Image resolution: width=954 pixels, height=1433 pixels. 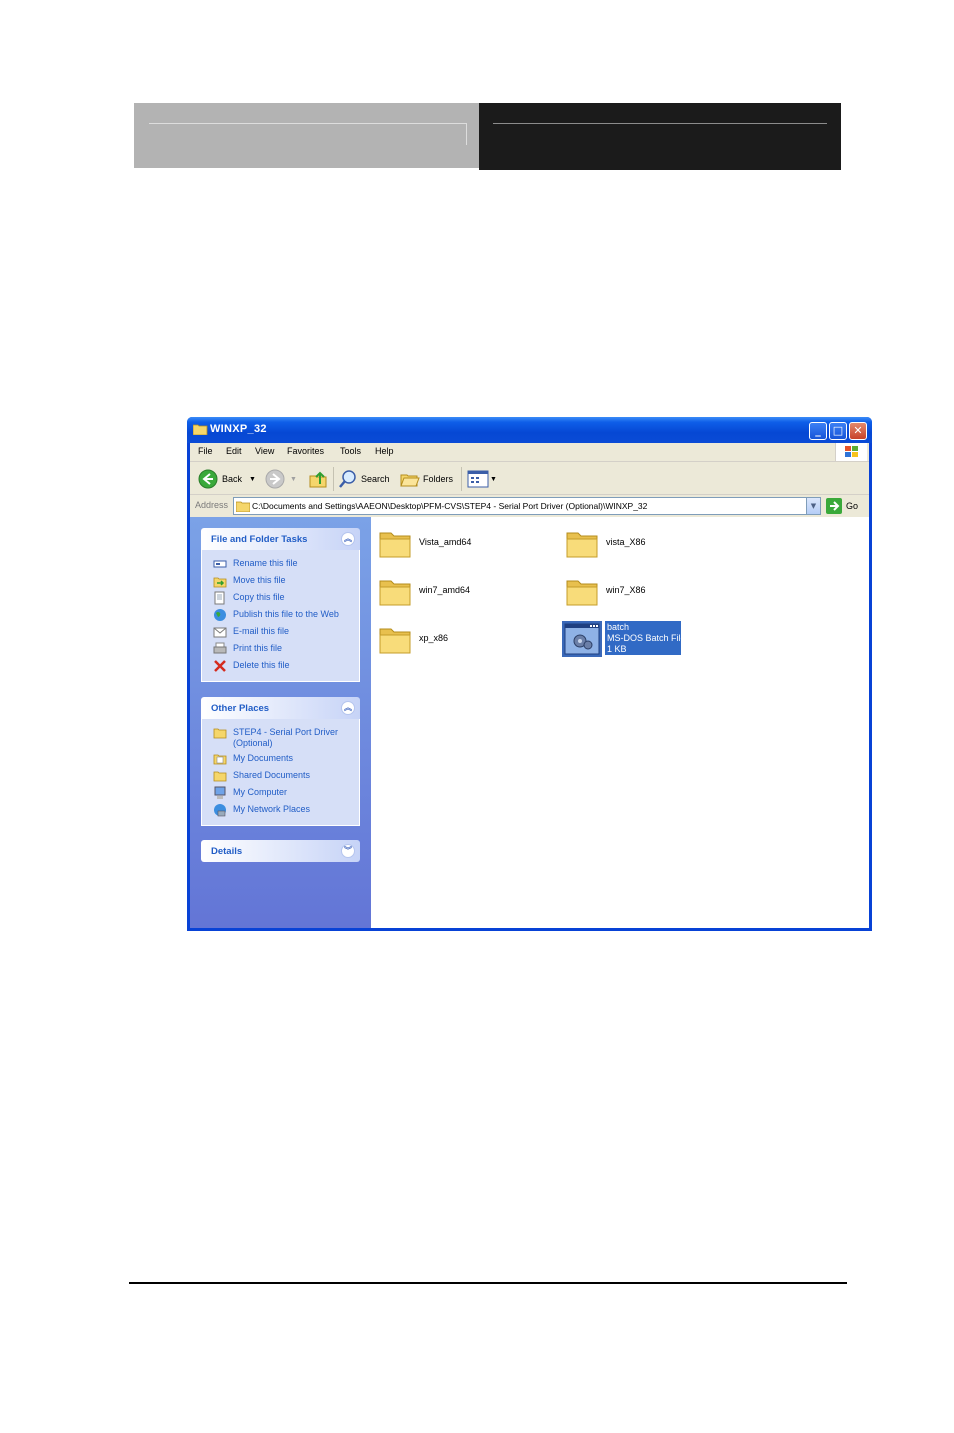 I want to click on folder-label: win7_amd64, so click(x=445, y=590).